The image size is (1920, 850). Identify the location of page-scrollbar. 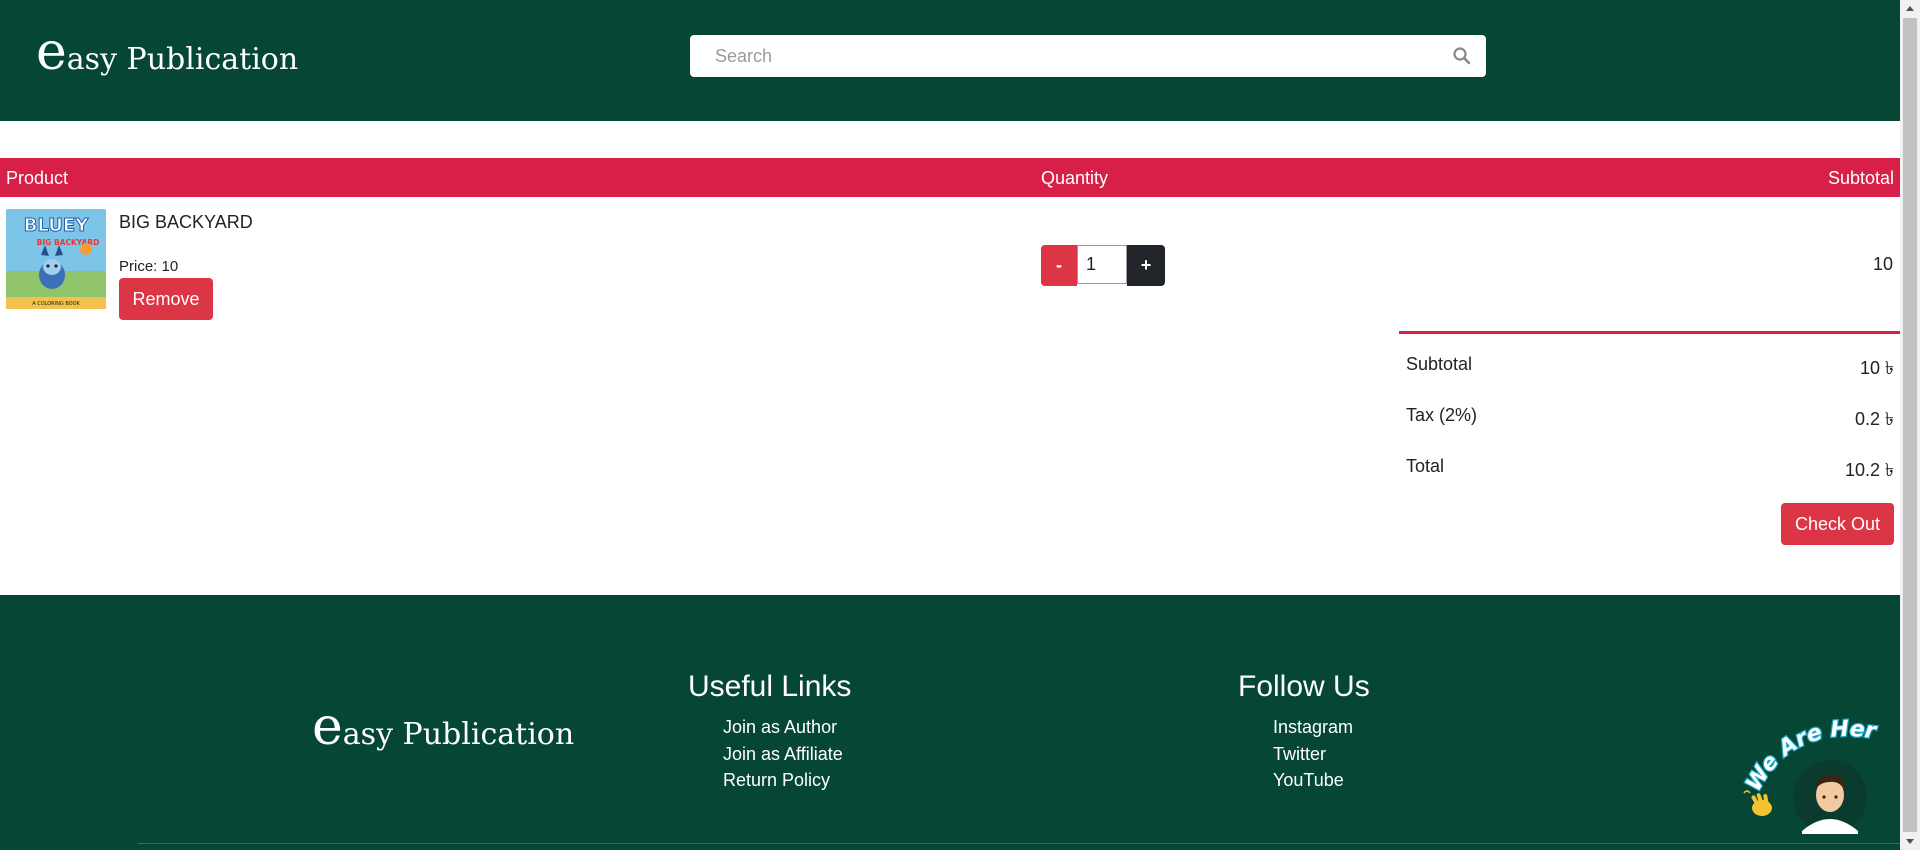
(1910, 425).